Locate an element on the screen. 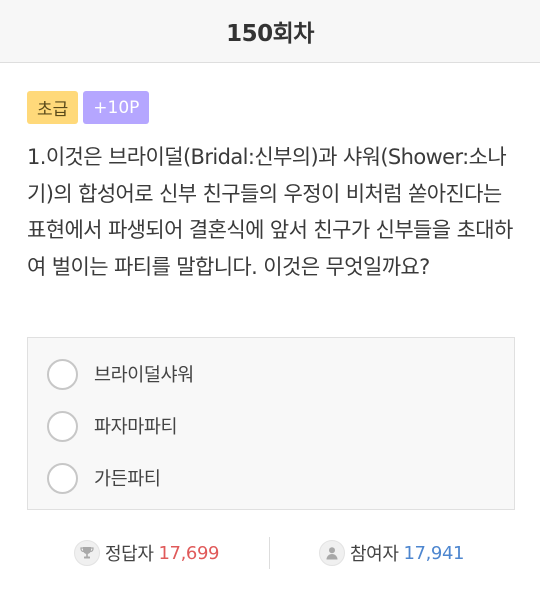  result-stats: 정답자 17,699 참여자 17,941 is located at coordinates (270, 553).